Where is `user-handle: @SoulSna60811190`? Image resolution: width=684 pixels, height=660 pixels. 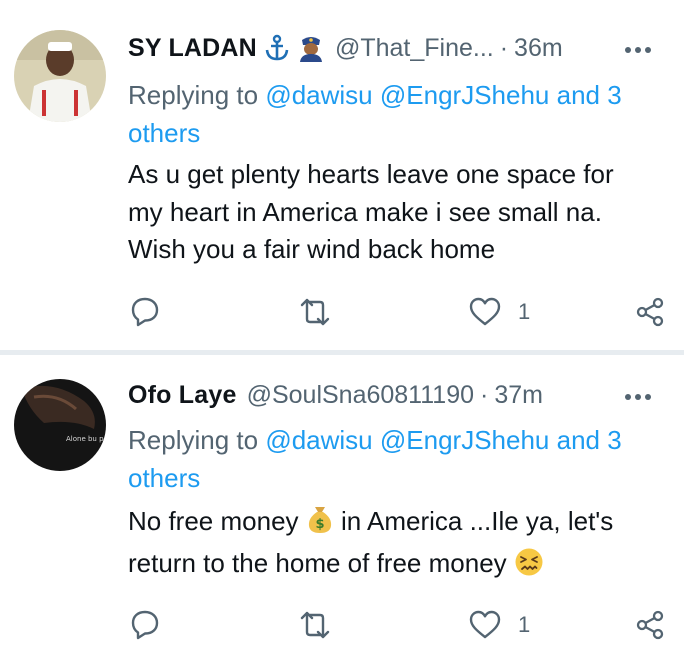
user-handle: @SoulSna60811190 is located at coordinates (360, 395).